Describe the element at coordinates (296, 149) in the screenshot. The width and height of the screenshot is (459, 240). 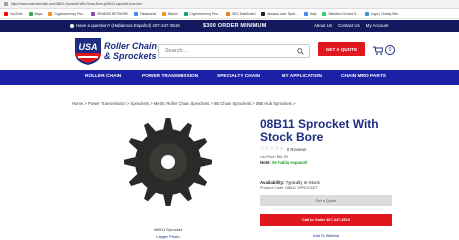
I see `reviews-link: 0 Reviews` at that location.